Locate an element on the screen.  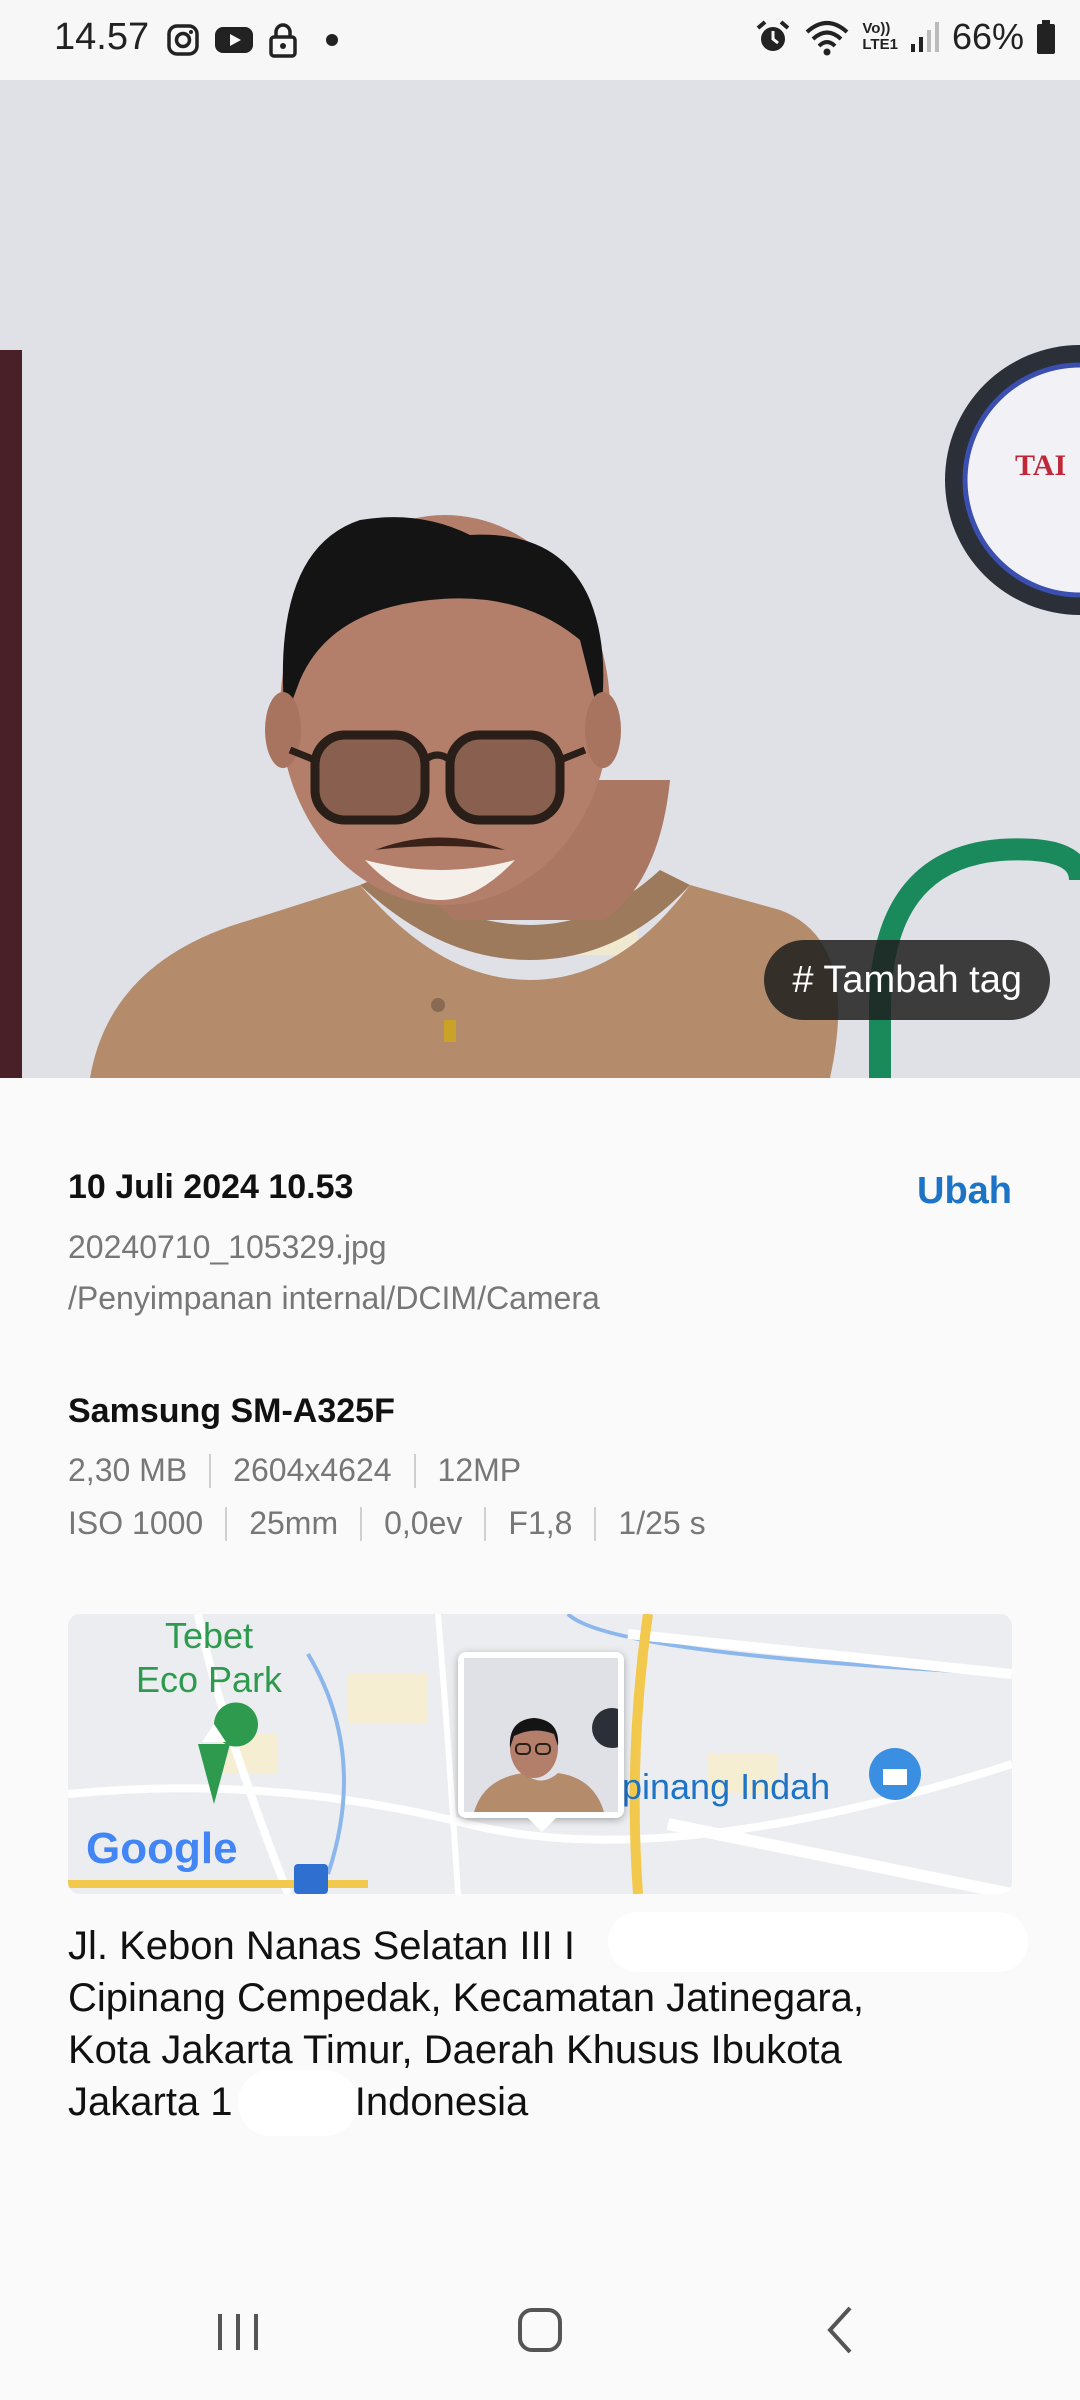
place-label: Cipinang Indah is located at coordinates (709, 1786).